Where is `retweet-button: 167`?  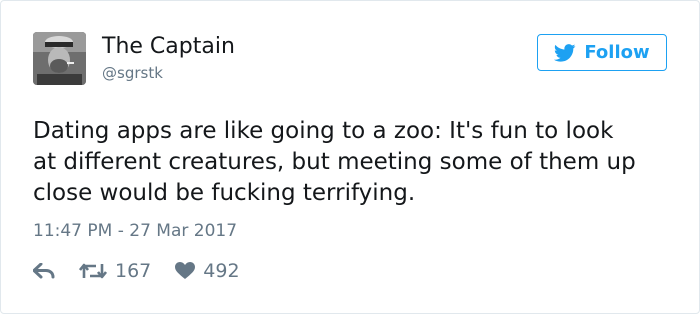
retweet-button: 167 is located at coordinates (115, 271).